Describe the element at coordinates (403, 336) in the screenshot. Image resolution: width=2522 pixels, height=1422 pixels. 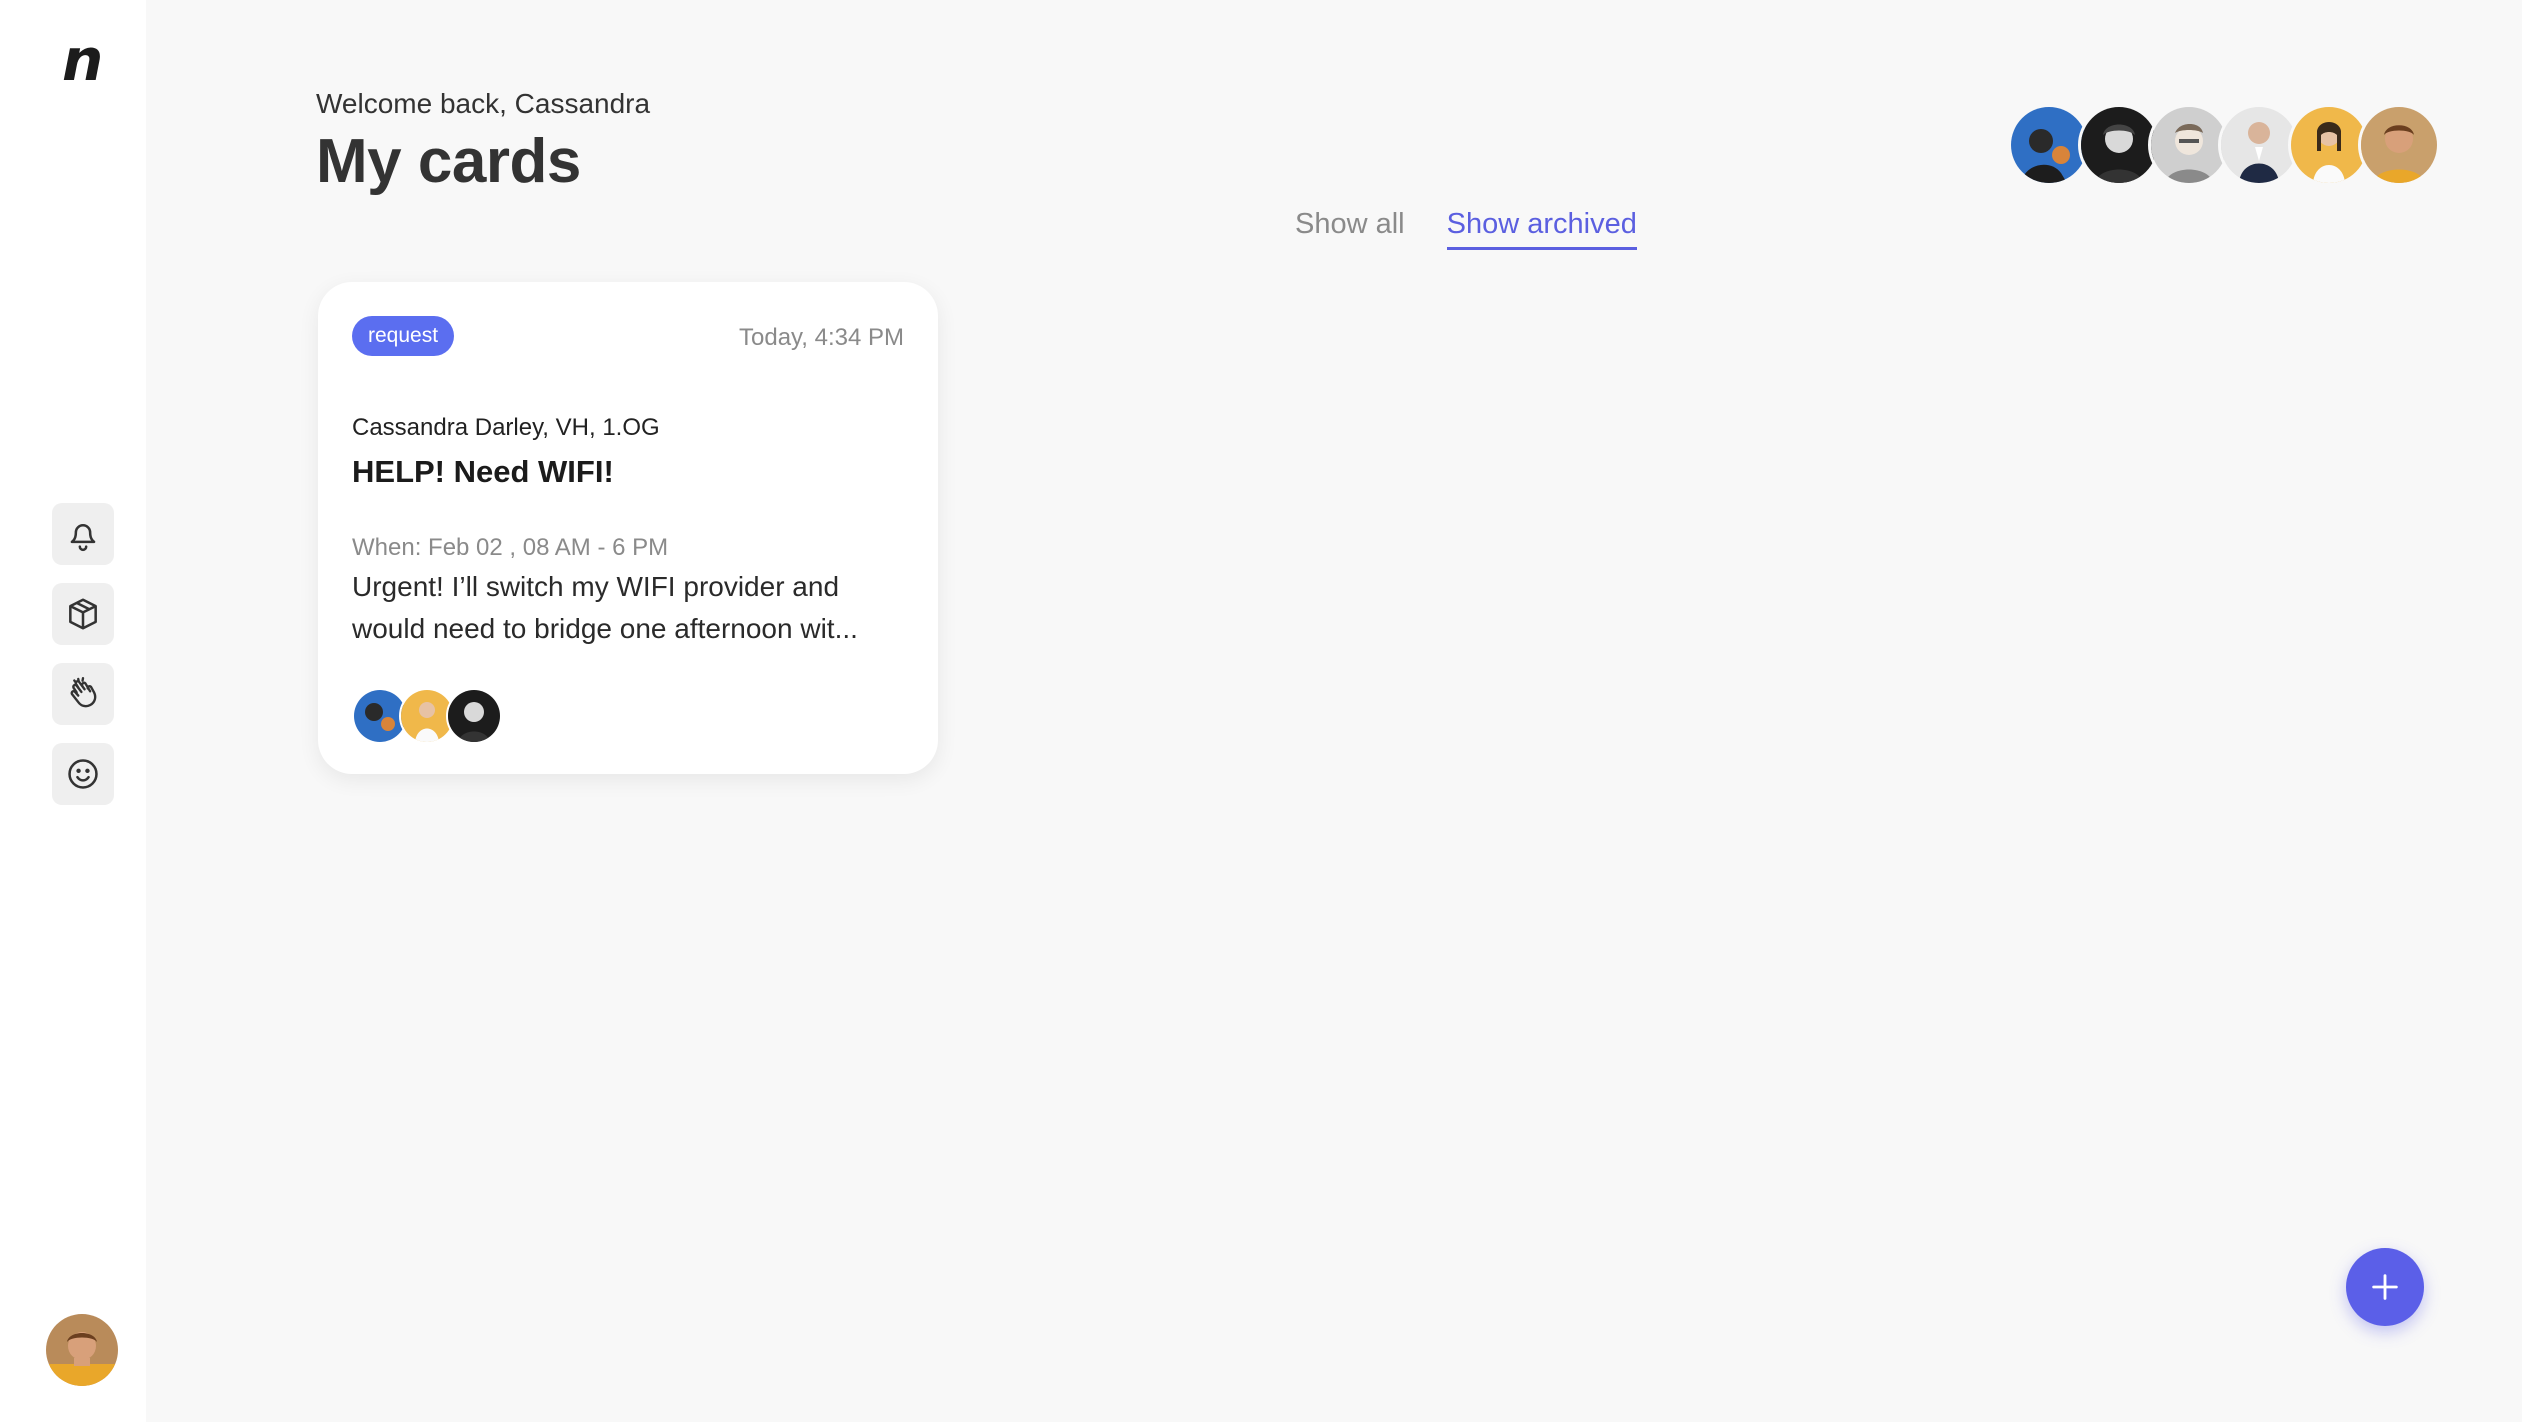
I see `card-tag-badge: request` at that location.